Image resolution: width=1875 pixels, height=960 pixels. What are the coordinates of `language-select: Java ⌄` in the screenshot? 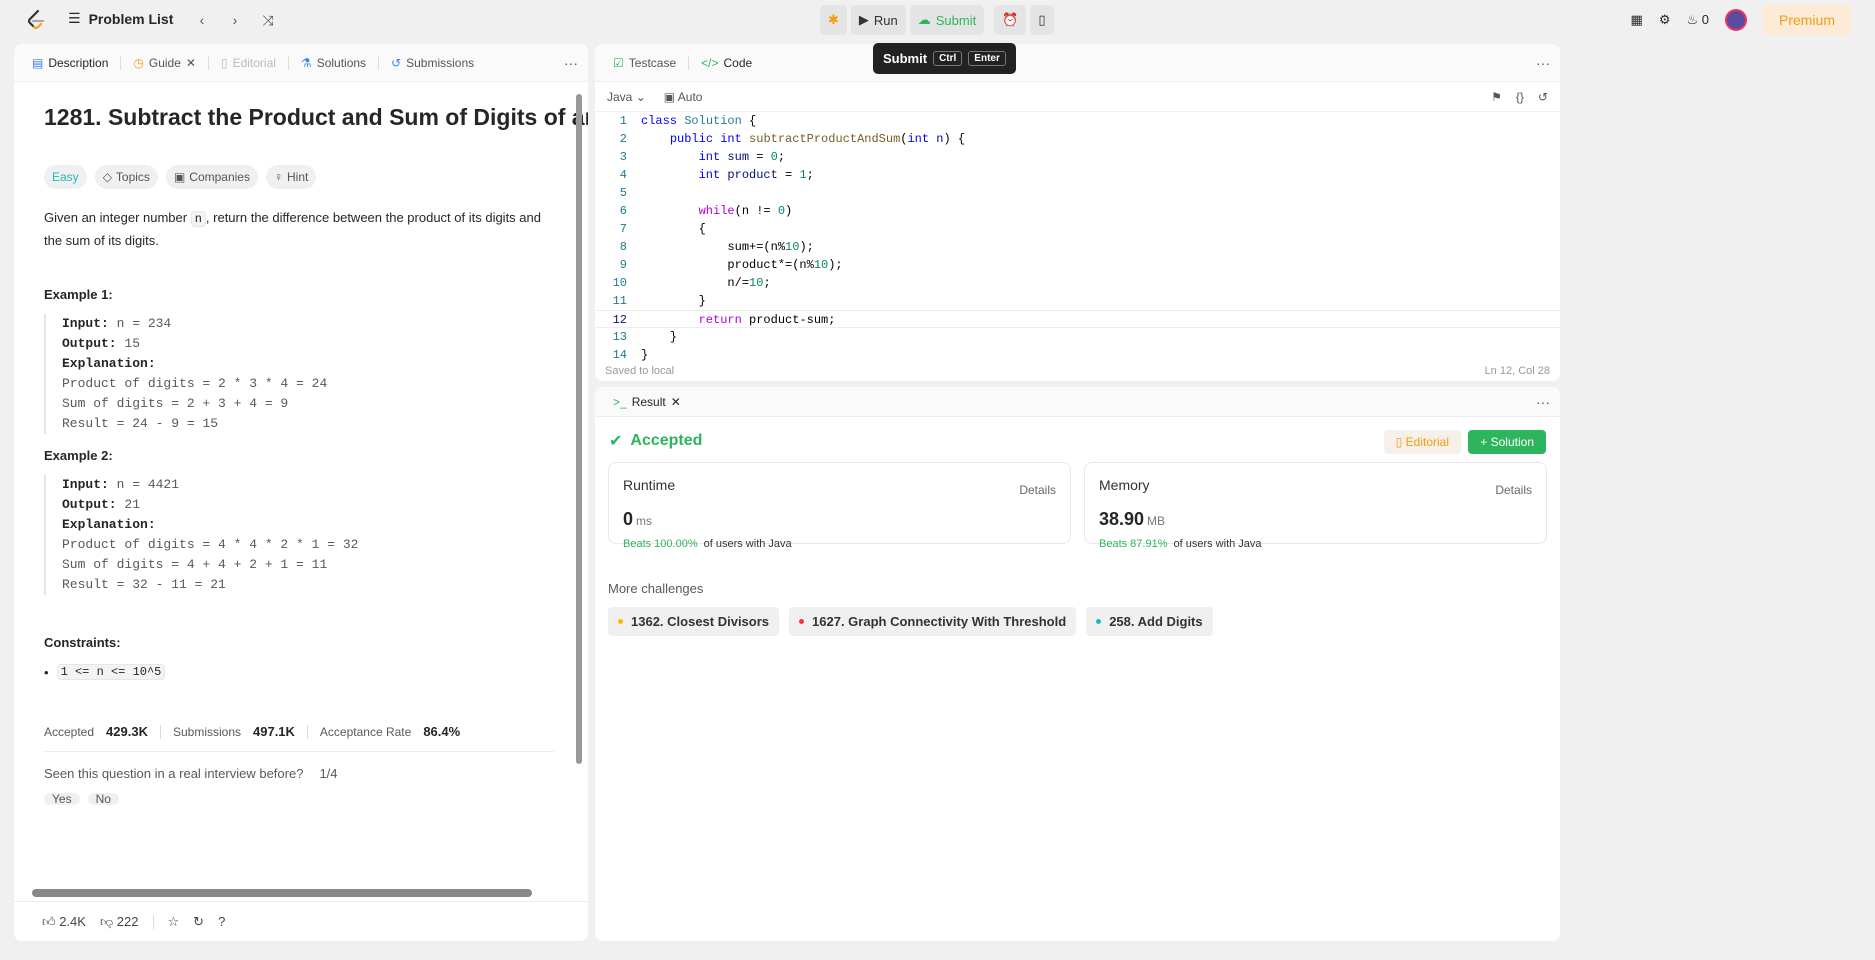 It's located at (626, 97).